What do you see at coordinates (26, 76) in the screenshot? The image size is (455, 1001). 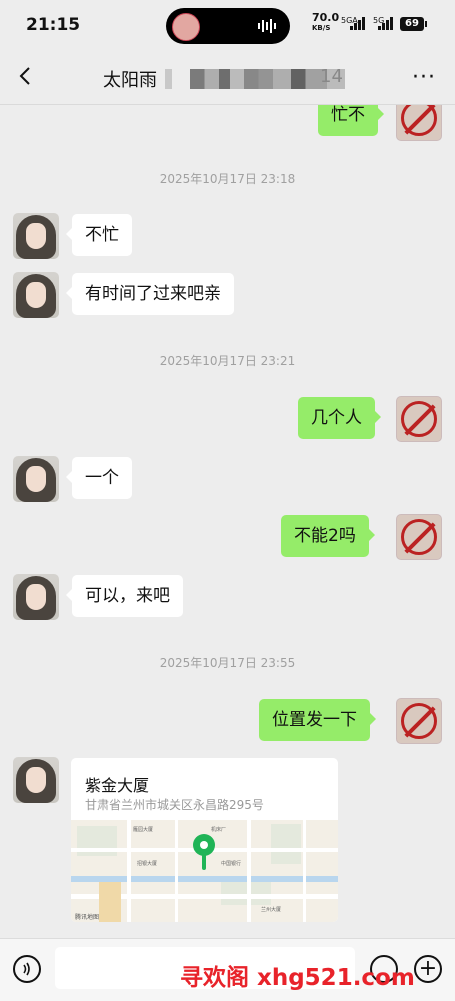 I see `back-arrow-icon` at bounding box center [26, 76].